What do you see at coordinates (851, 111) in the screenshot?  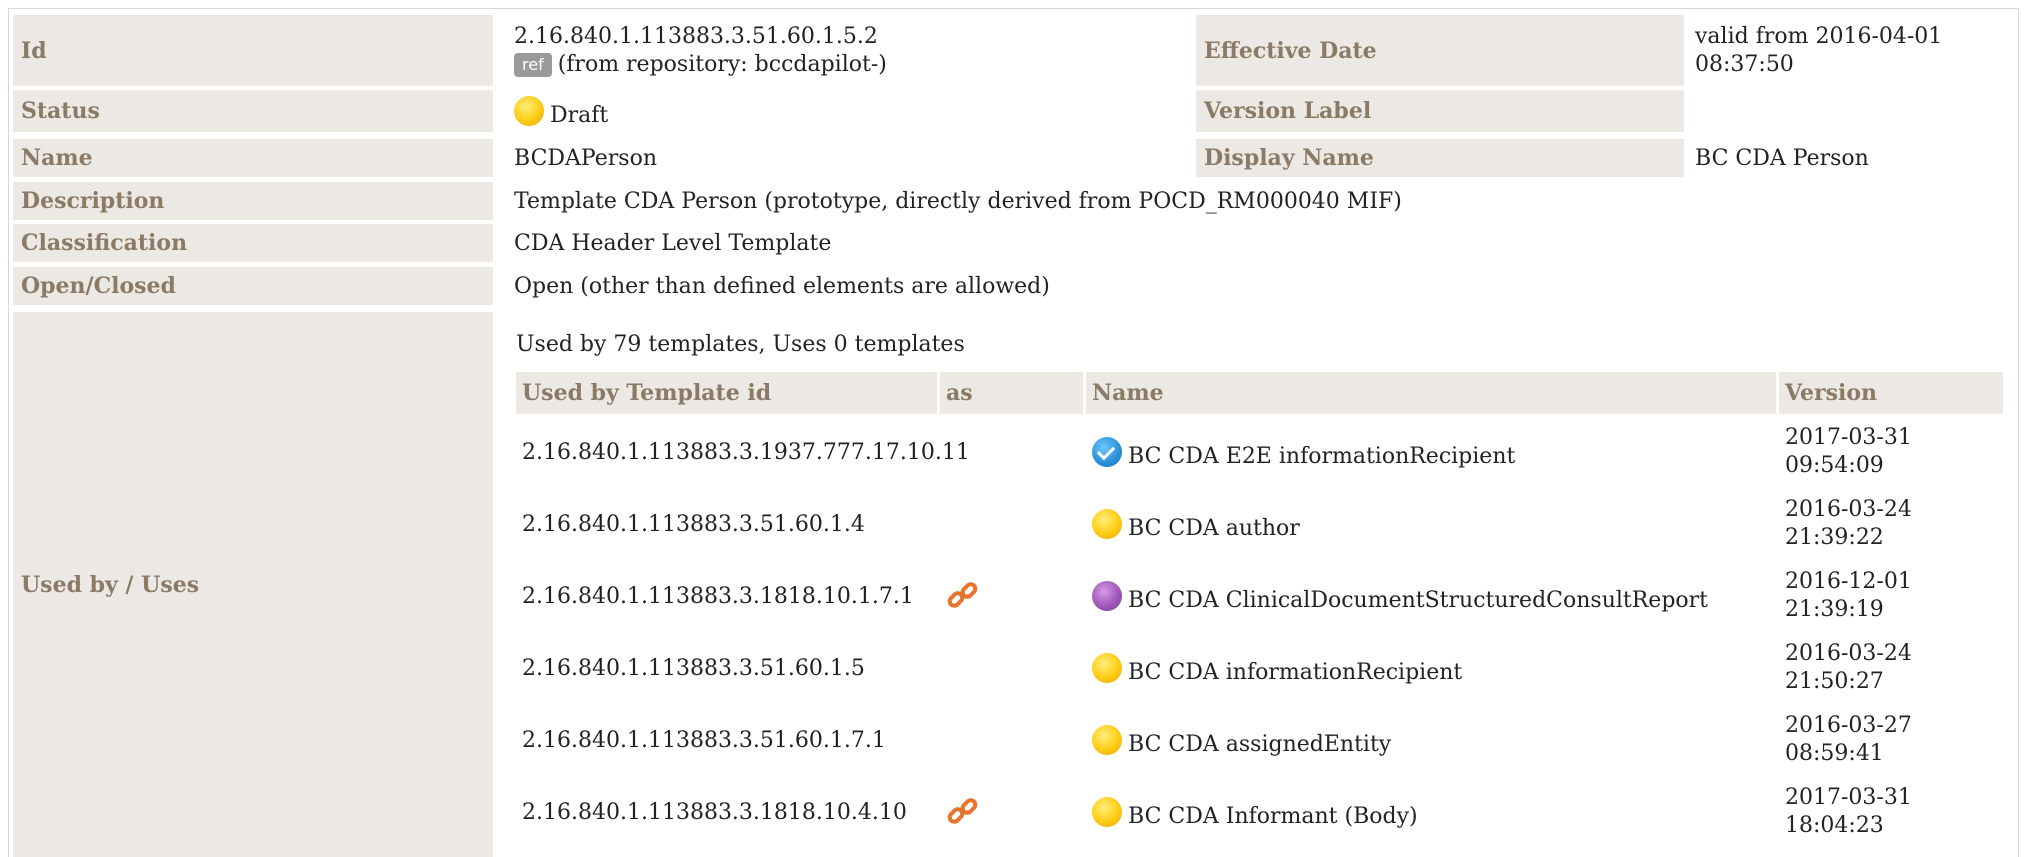 I see `status-value-cell: Draft` at bounding box center [851, 111].